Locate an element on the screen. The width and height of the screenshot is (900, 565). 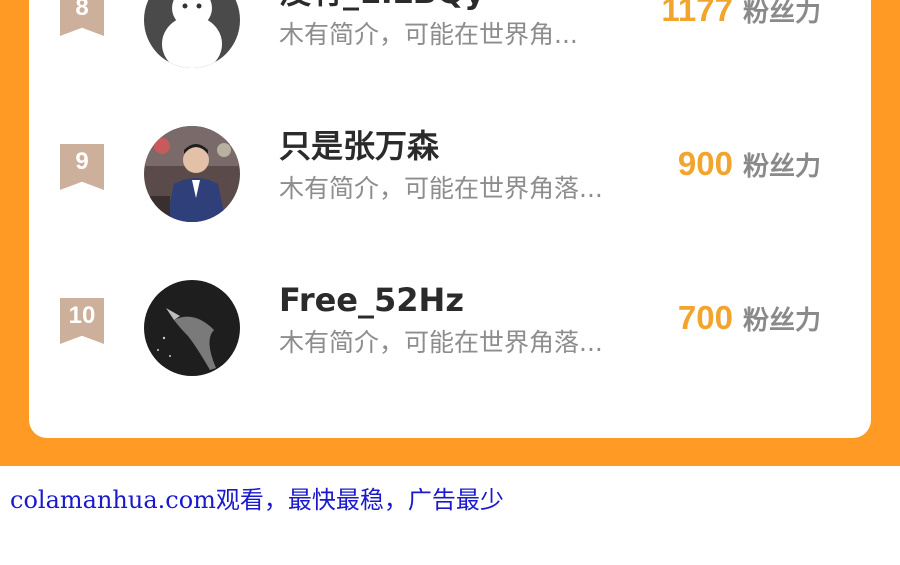
user-name: 只是张万森 is located at coordinates (359, 146).